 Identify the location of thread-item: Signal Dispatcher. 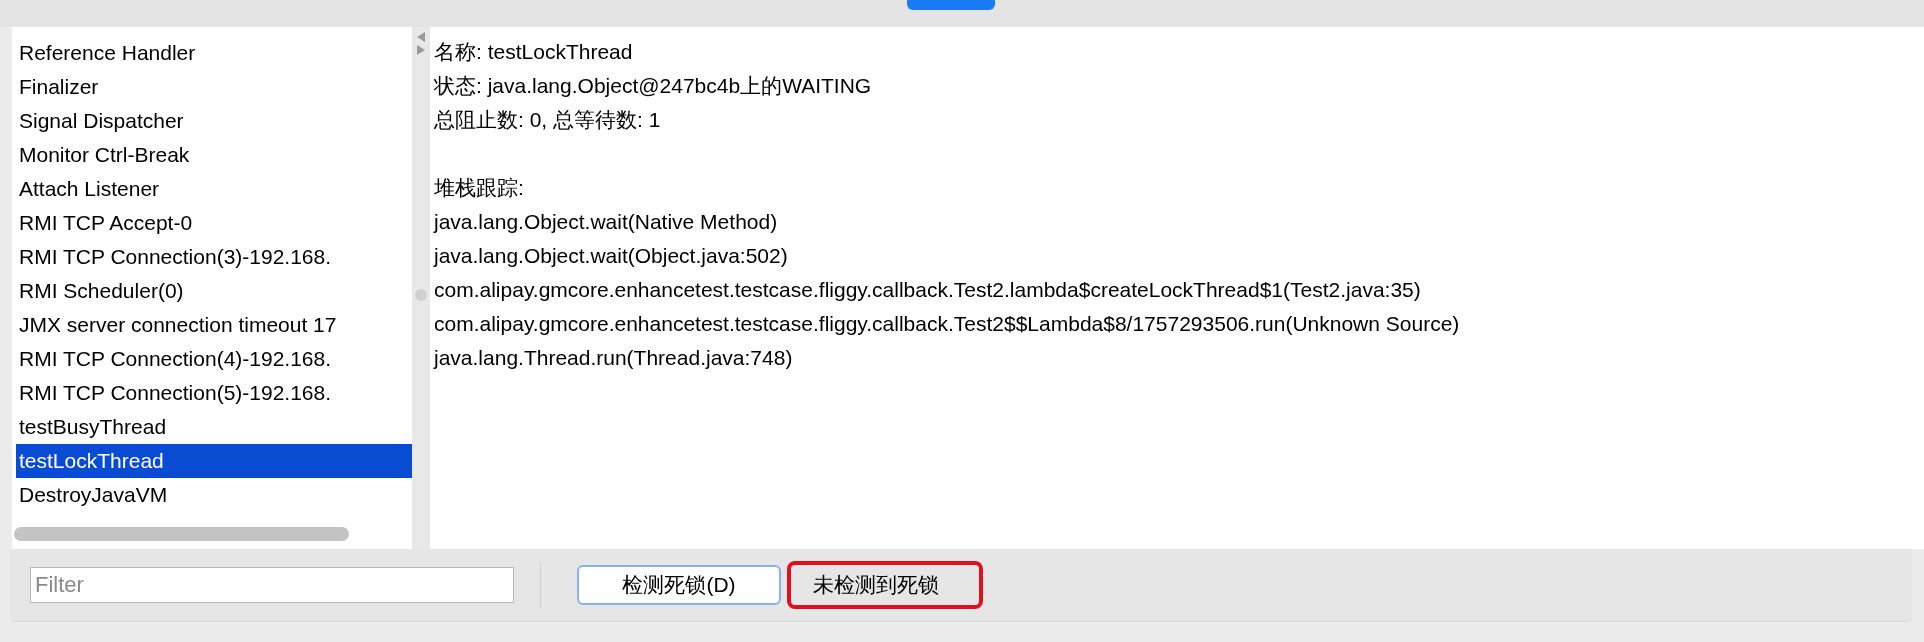
(214, 121).